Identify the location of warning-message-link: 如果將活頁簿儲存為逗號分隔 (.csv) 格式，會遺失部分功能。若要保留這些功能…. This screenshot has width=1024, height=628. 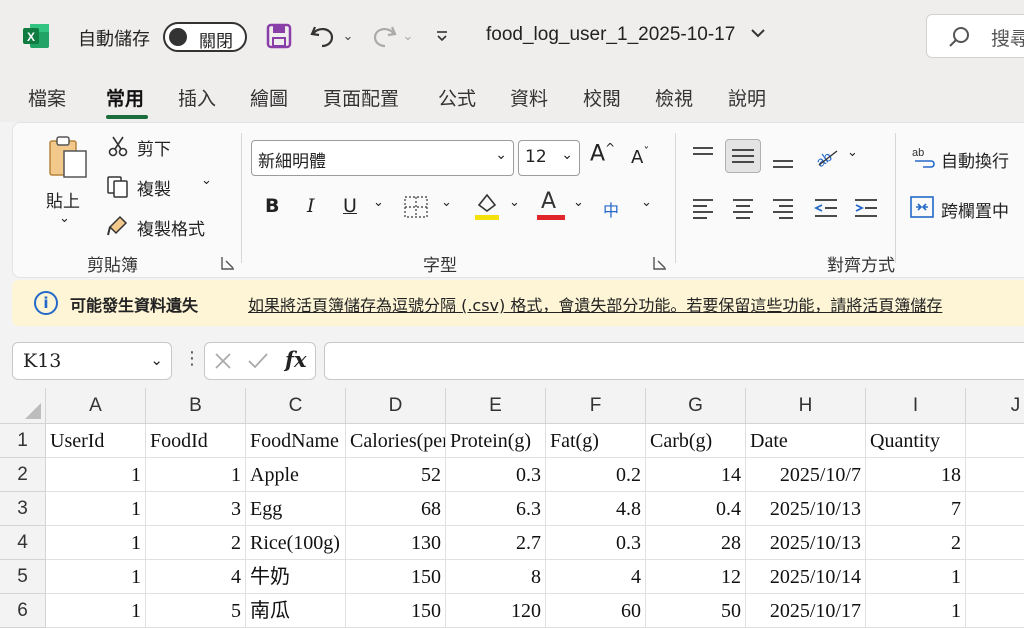
(595, 304).